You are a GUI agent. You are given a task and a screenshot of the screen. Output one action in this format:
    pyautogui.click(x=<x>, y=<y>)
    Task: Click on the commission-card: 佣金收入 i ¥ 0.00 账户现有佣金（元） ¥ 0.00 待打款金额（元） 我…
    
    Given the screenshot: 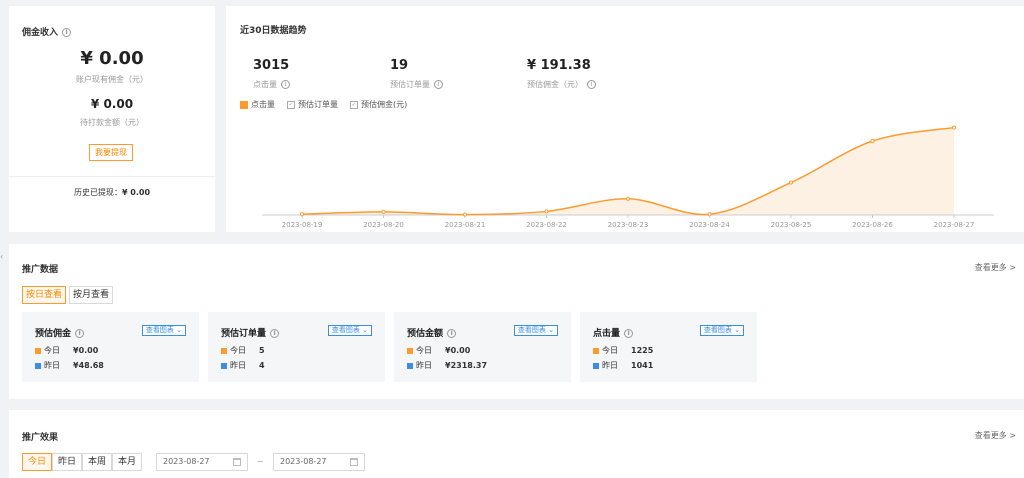 What is the action you would take?
    pyautogui.click(x=112, y=119)
    